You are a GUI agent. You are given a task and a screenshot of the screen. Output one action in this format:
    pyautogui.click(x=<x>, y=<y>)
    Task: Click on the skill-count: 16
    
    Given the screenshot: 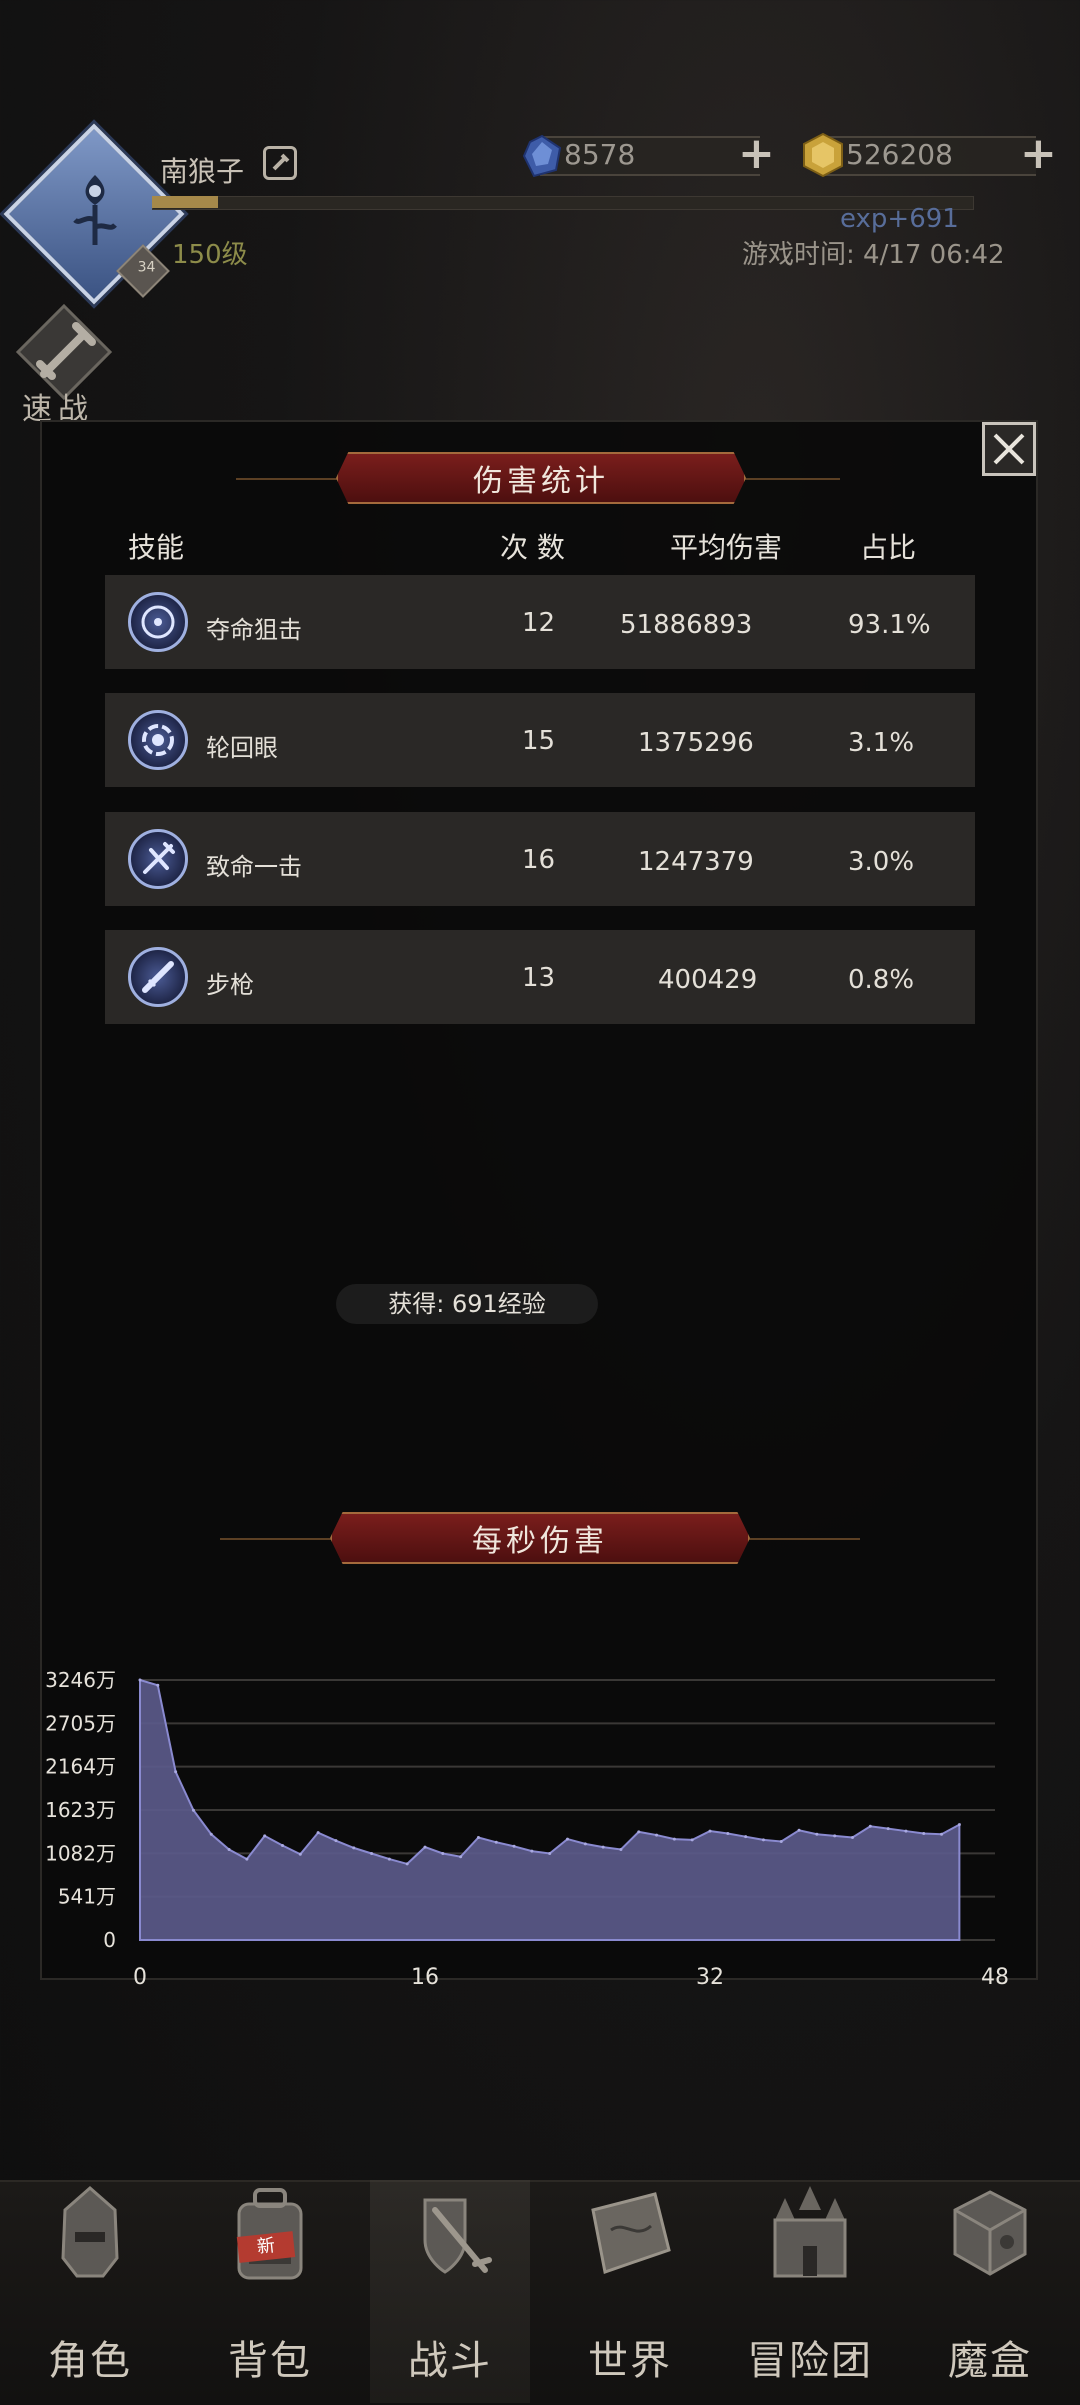 What is the action you would take?
    pyautogui.click(x=539, y=860)
    